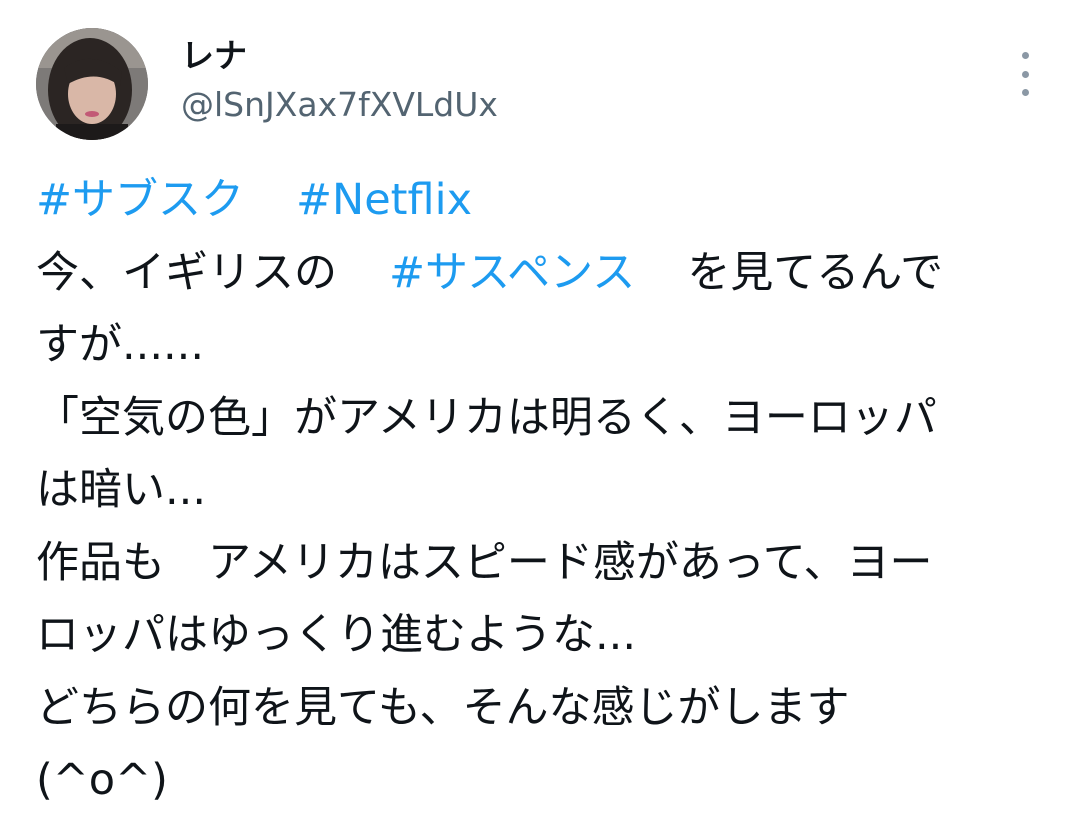  I want to click on hashtag-link: #Netflix, so click(384, 200).